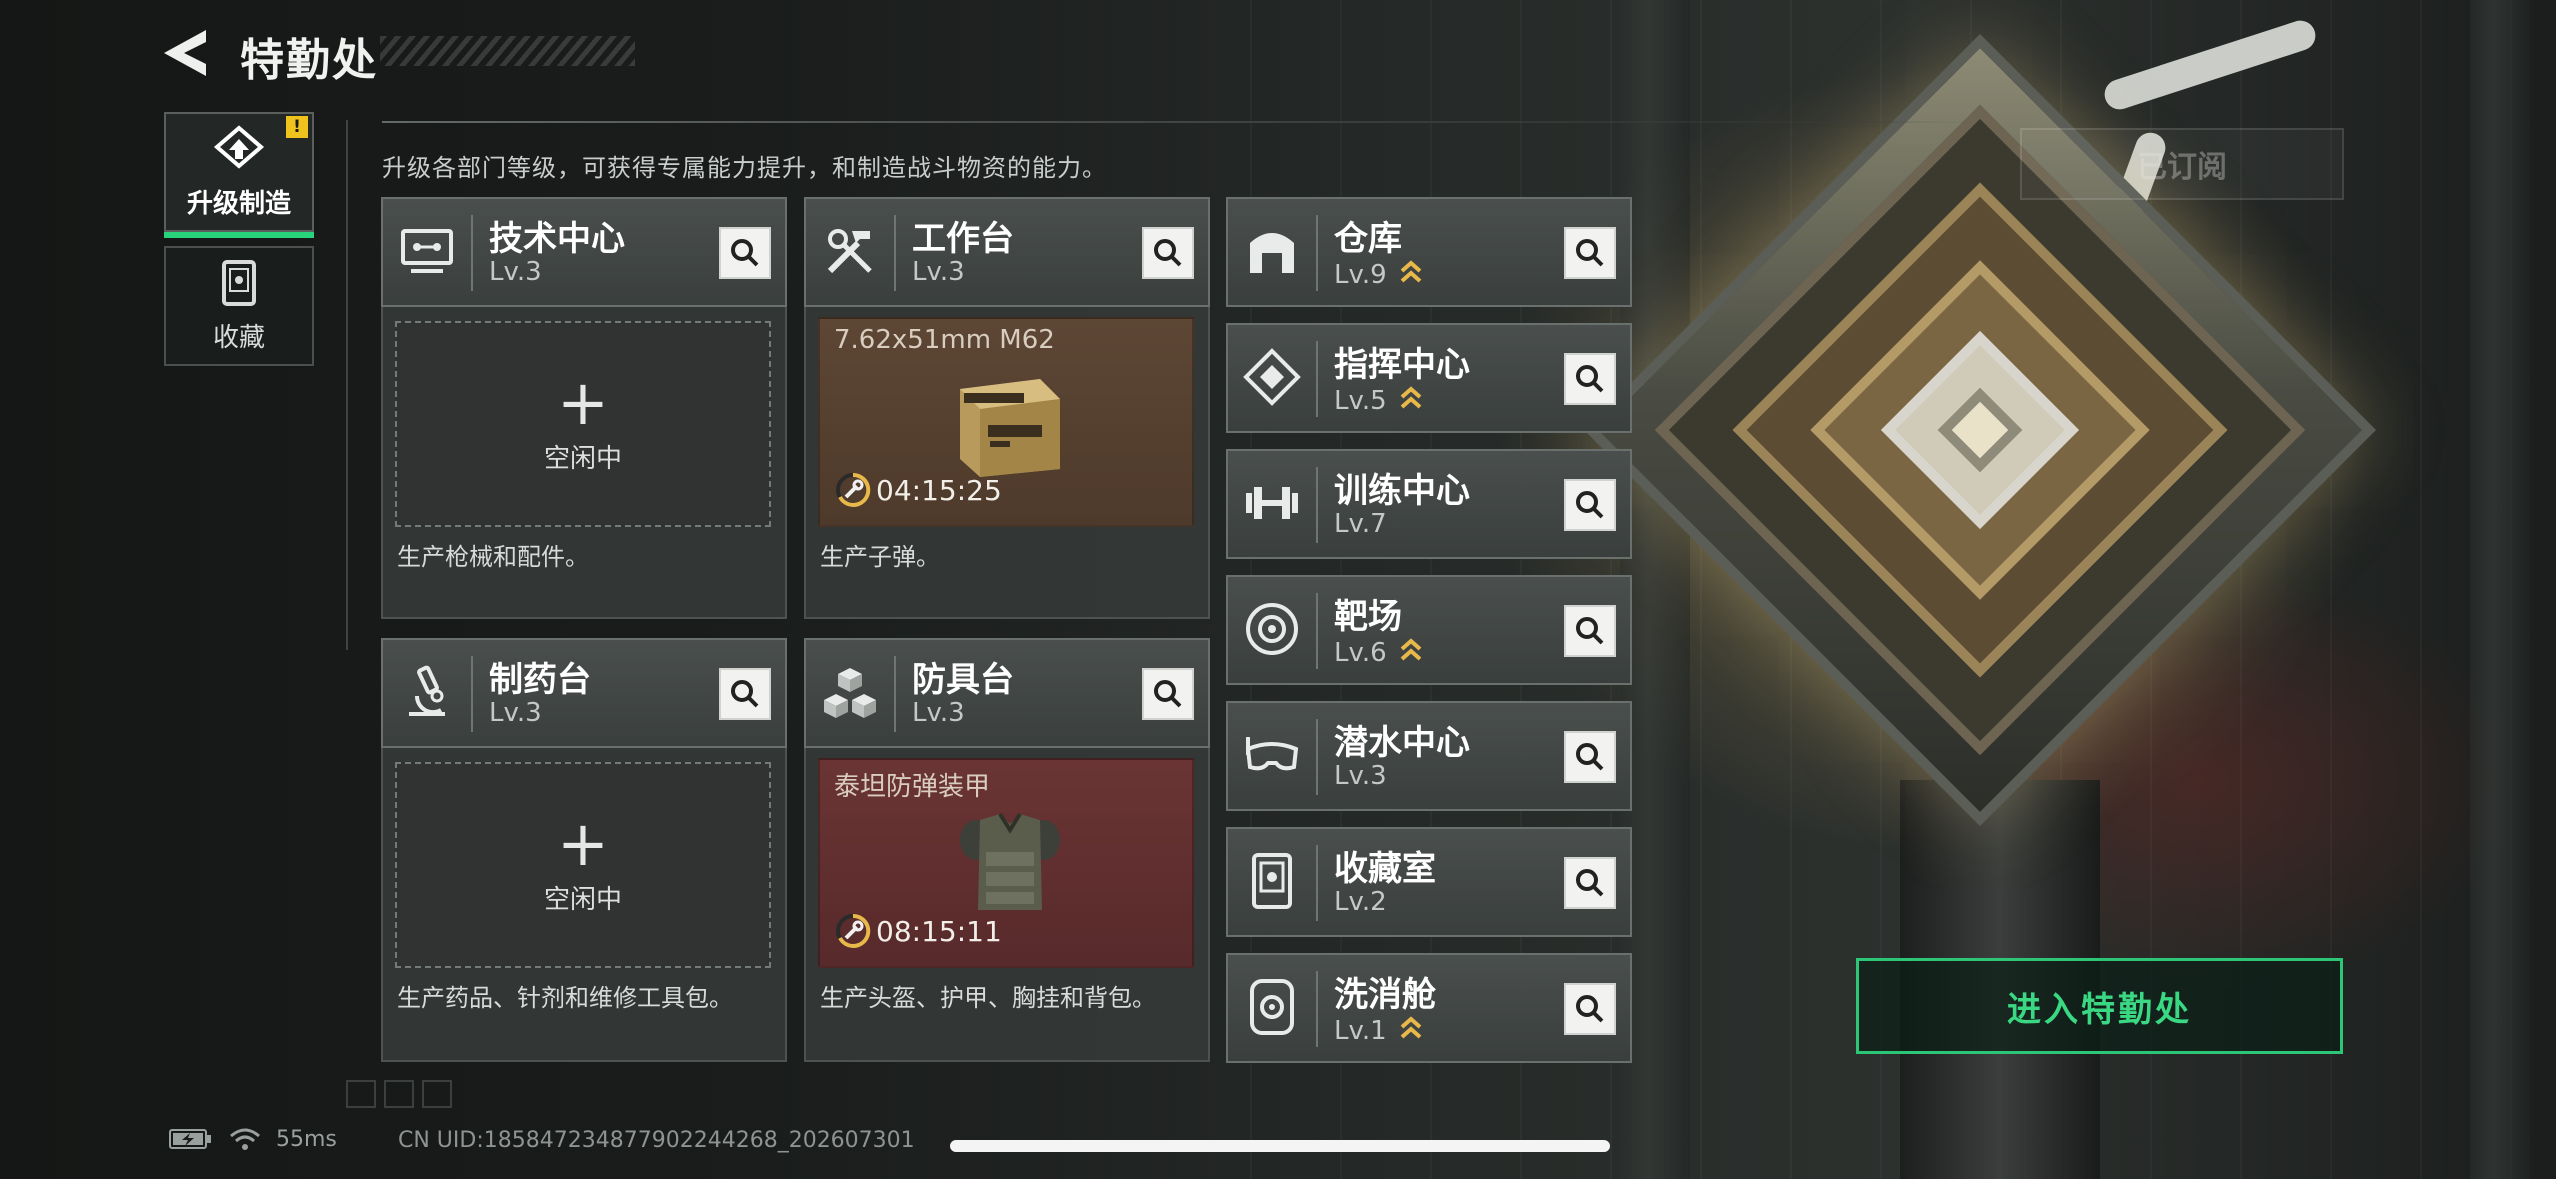 The image size is (2556, 1179). What do you see at coordinates (2210, 65) in the screenshot?
I see `robot-arm` at bounding box center [2210, 65].